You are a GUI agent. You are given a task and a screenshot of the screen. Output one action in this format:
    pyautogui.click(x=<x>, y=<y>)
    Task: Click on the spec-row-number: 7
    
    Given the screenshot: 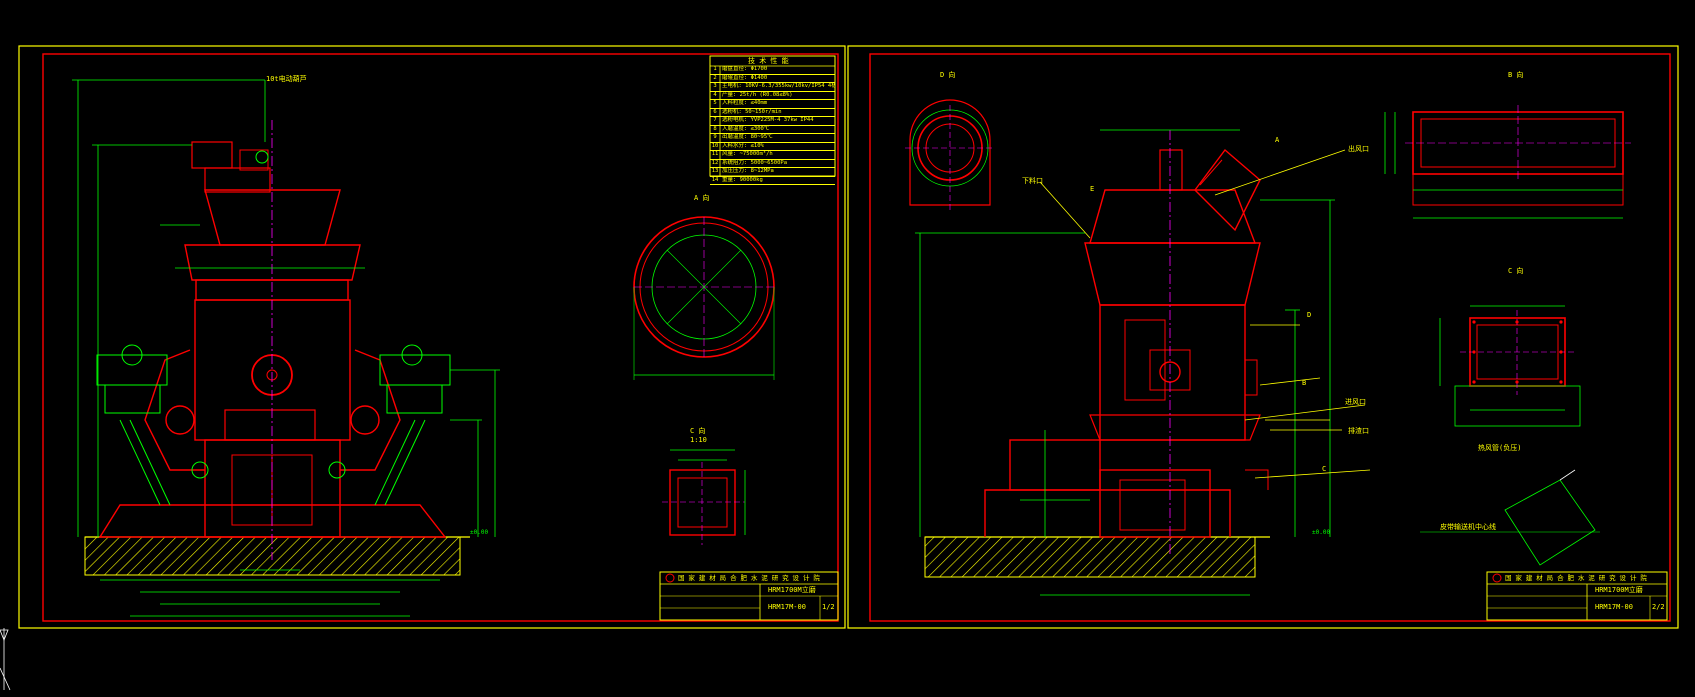 What is the action you would take?
    pyautogui.click(x=715, y=120)
    